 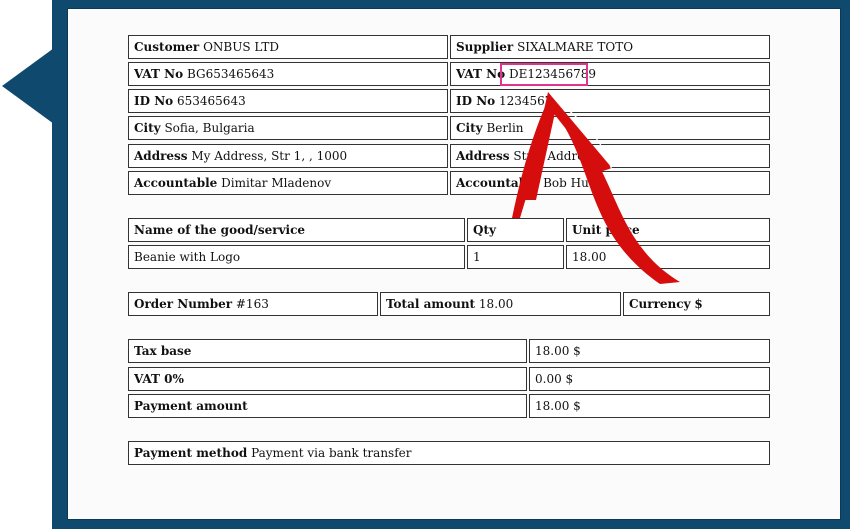 I want to click on supplier-value: SIXALMARE TOTO, so click(x=575, y=47).